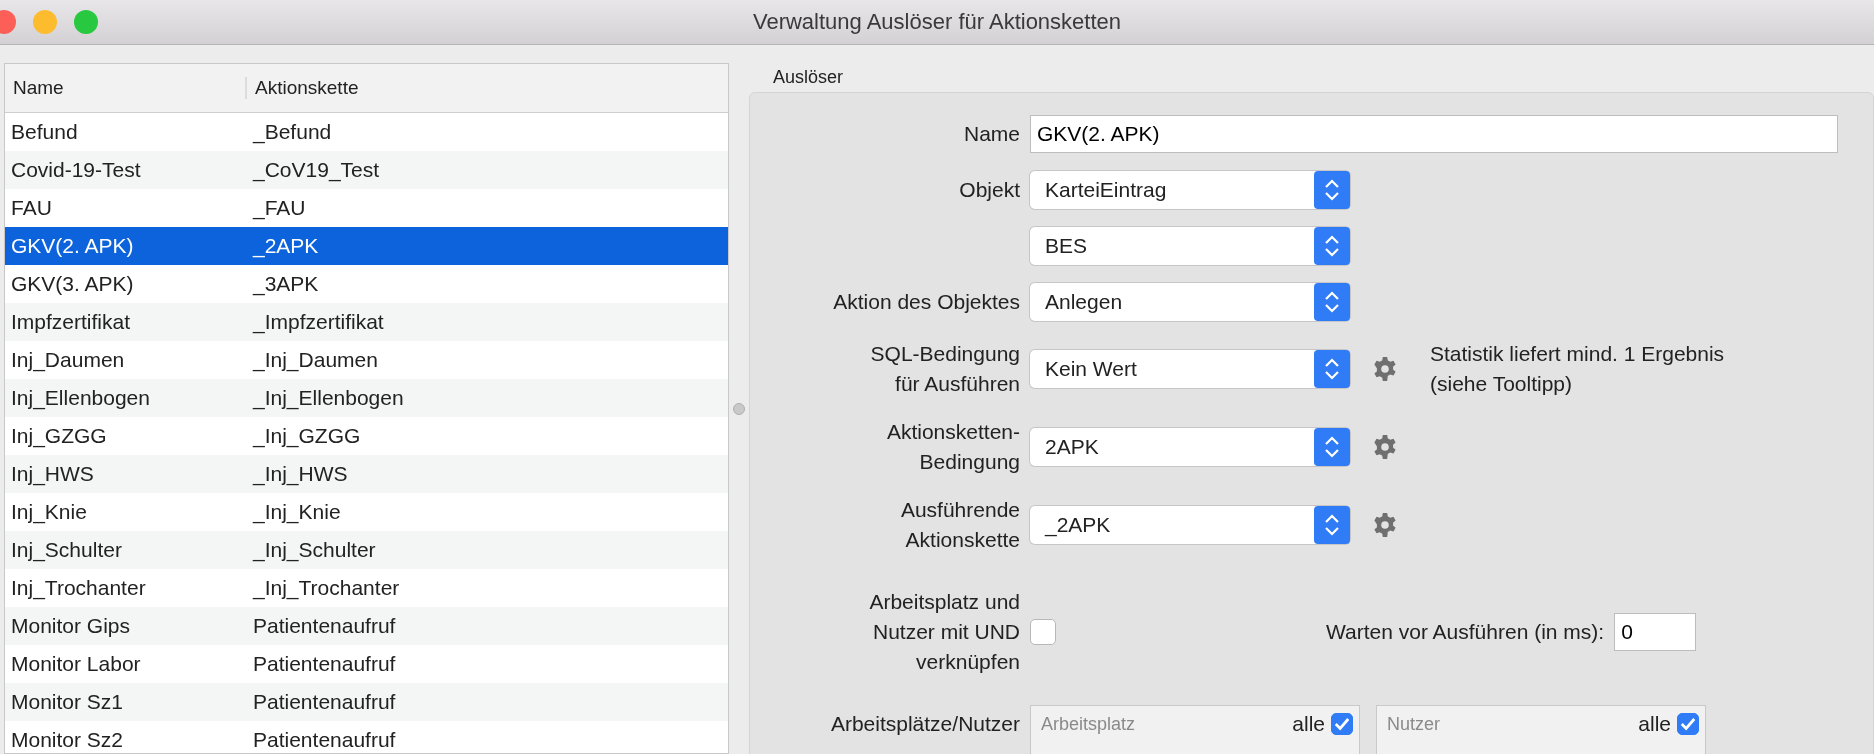 The width and height of the screenshot is (1874, 754). I want to click on table-cell-text: Inj_HWS, so click(52, 474).